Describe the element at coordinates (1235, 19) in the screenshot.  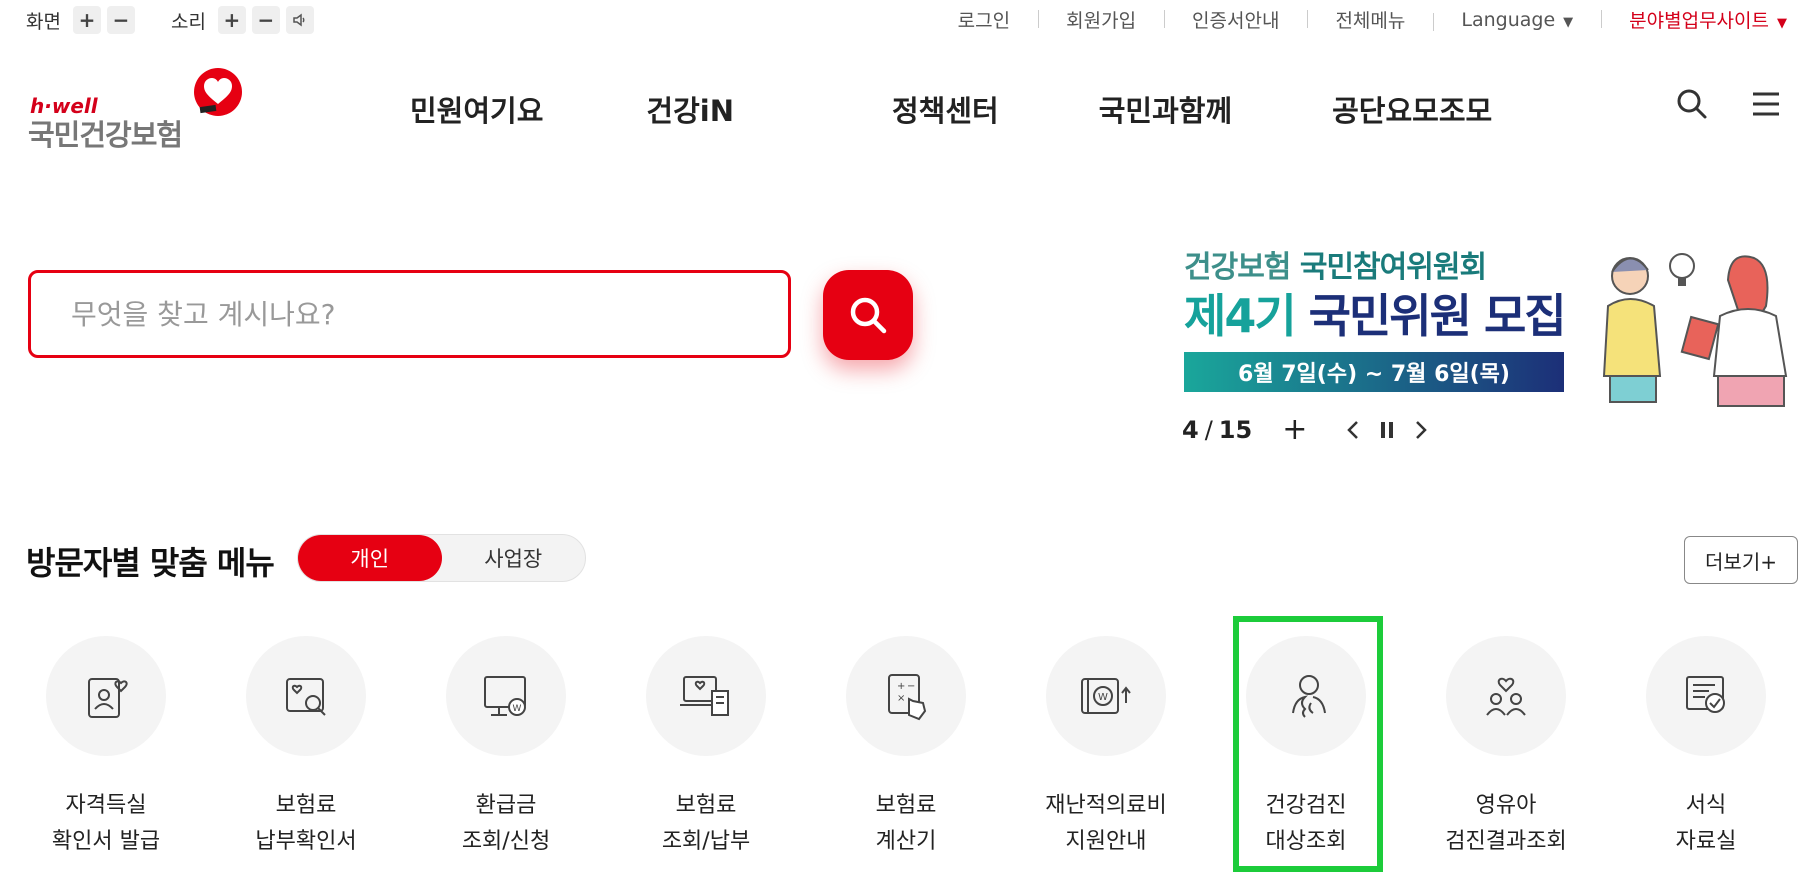
I see `cert-guide-link: 인증서안내` at that location.